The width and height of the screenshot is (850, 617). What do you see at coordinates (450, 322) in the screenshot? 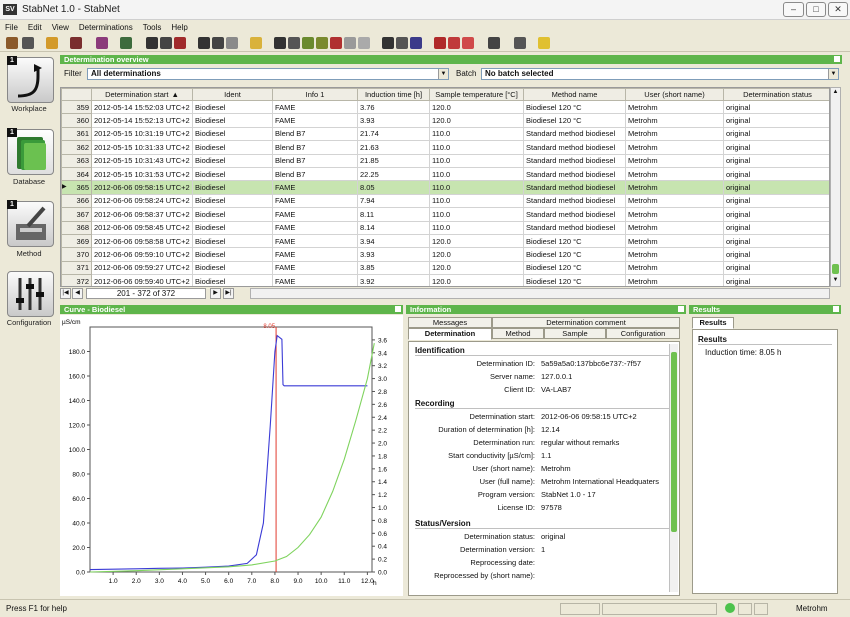
I see `tab-messages: Messages` at bounding box center [450, 322].